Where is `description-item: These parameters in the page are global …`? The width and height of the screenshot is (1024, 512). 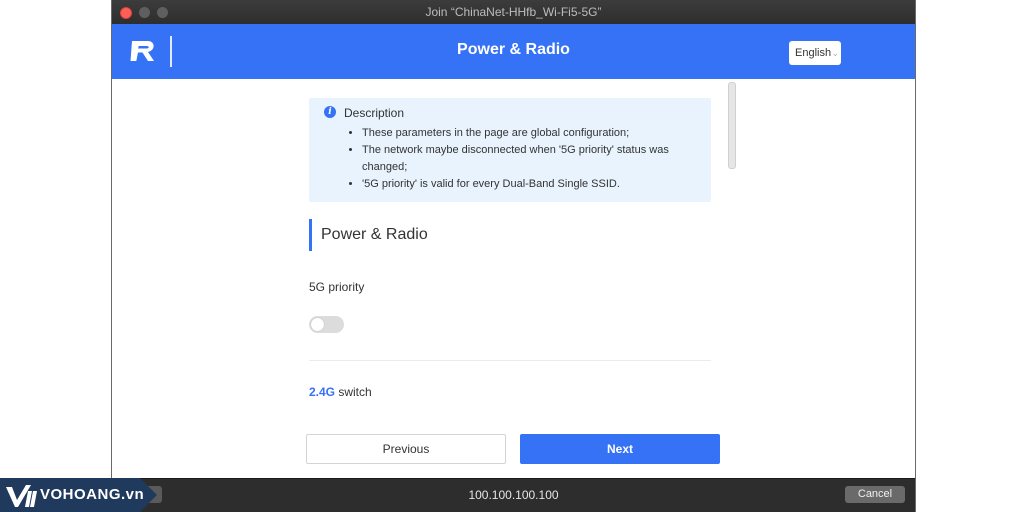
description-item: These parameters in the page are global … is located at coordinates (522, 133).